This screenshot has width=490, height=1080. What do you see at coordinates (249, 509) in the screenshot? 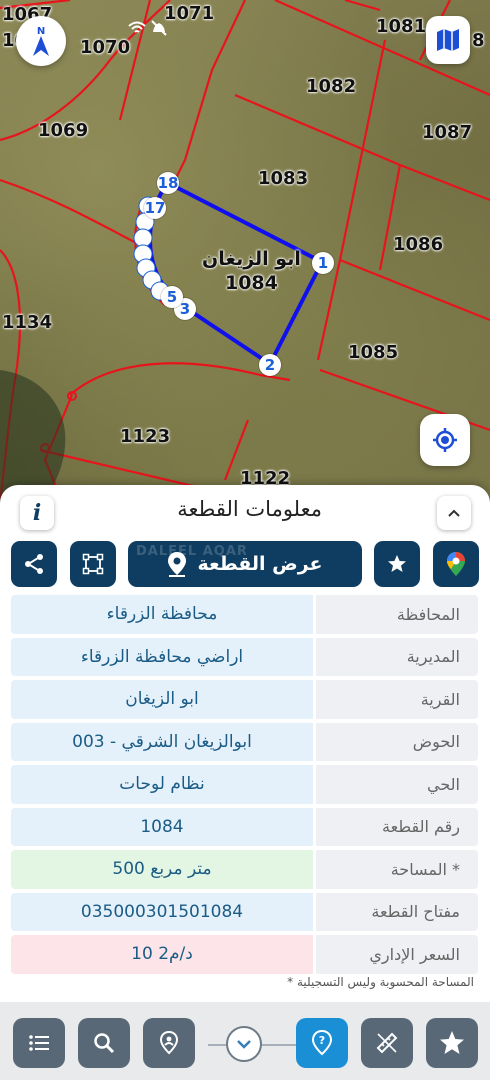
I see `sheet-title: معلومات القطعة` at bounding box center [249, 509].